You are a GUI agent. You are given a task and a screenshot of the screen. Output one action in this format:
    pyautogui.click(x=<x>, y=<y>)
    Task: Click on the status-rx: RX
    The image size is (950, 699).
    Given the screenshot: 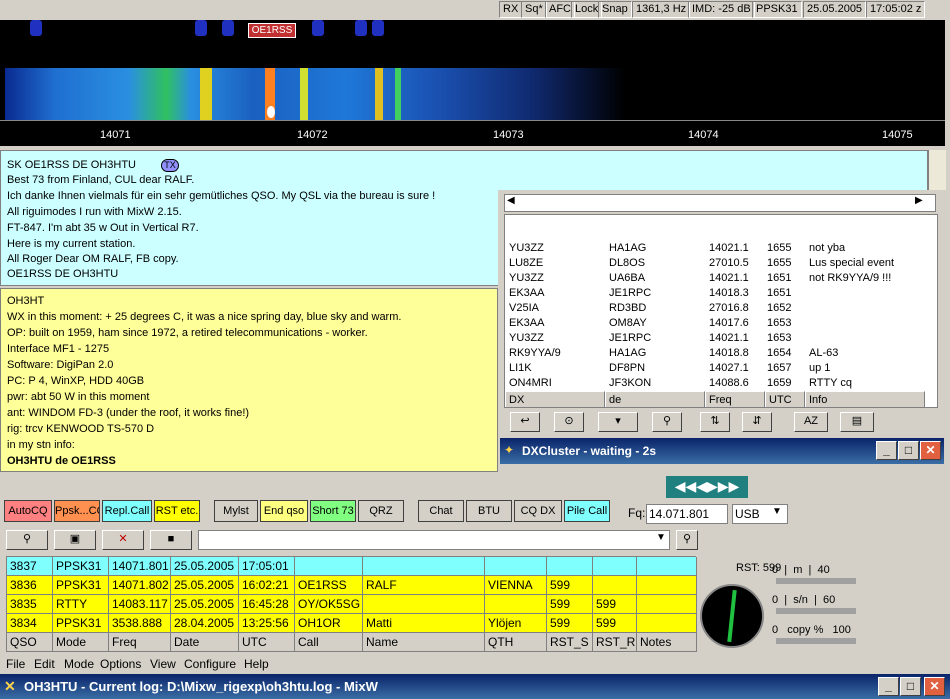 What is the action you would take?
    pyautogui.click(x=511, y=9)
    